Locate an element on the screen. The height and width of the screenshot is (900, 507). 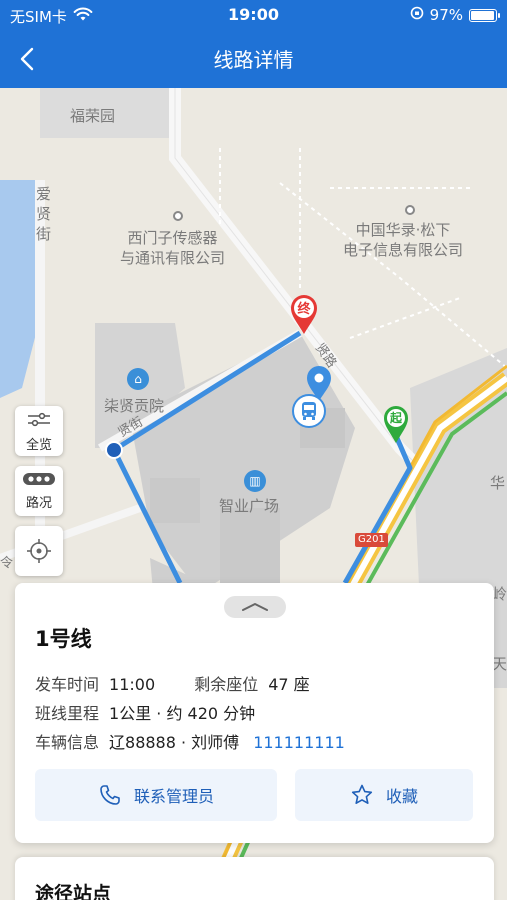
chevron-left-icon is located at coordinates (27, 59).